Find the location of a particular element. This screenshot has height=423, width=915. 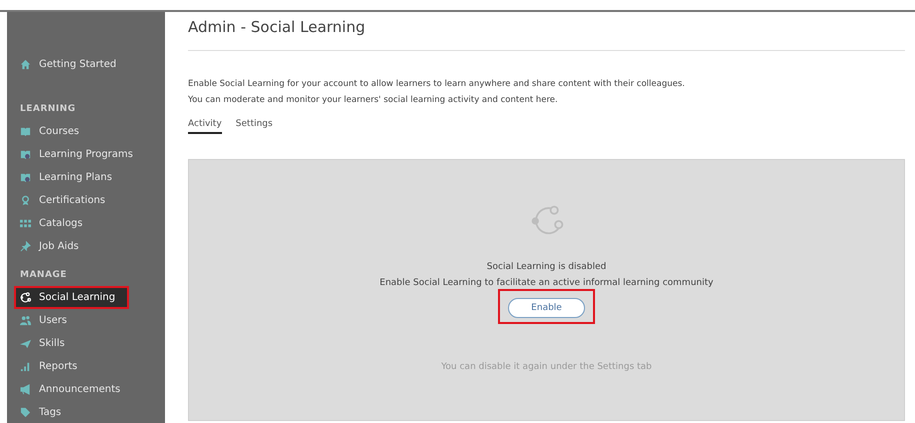

sidebar-item: Social Learning is located at coordinates (71, 297).